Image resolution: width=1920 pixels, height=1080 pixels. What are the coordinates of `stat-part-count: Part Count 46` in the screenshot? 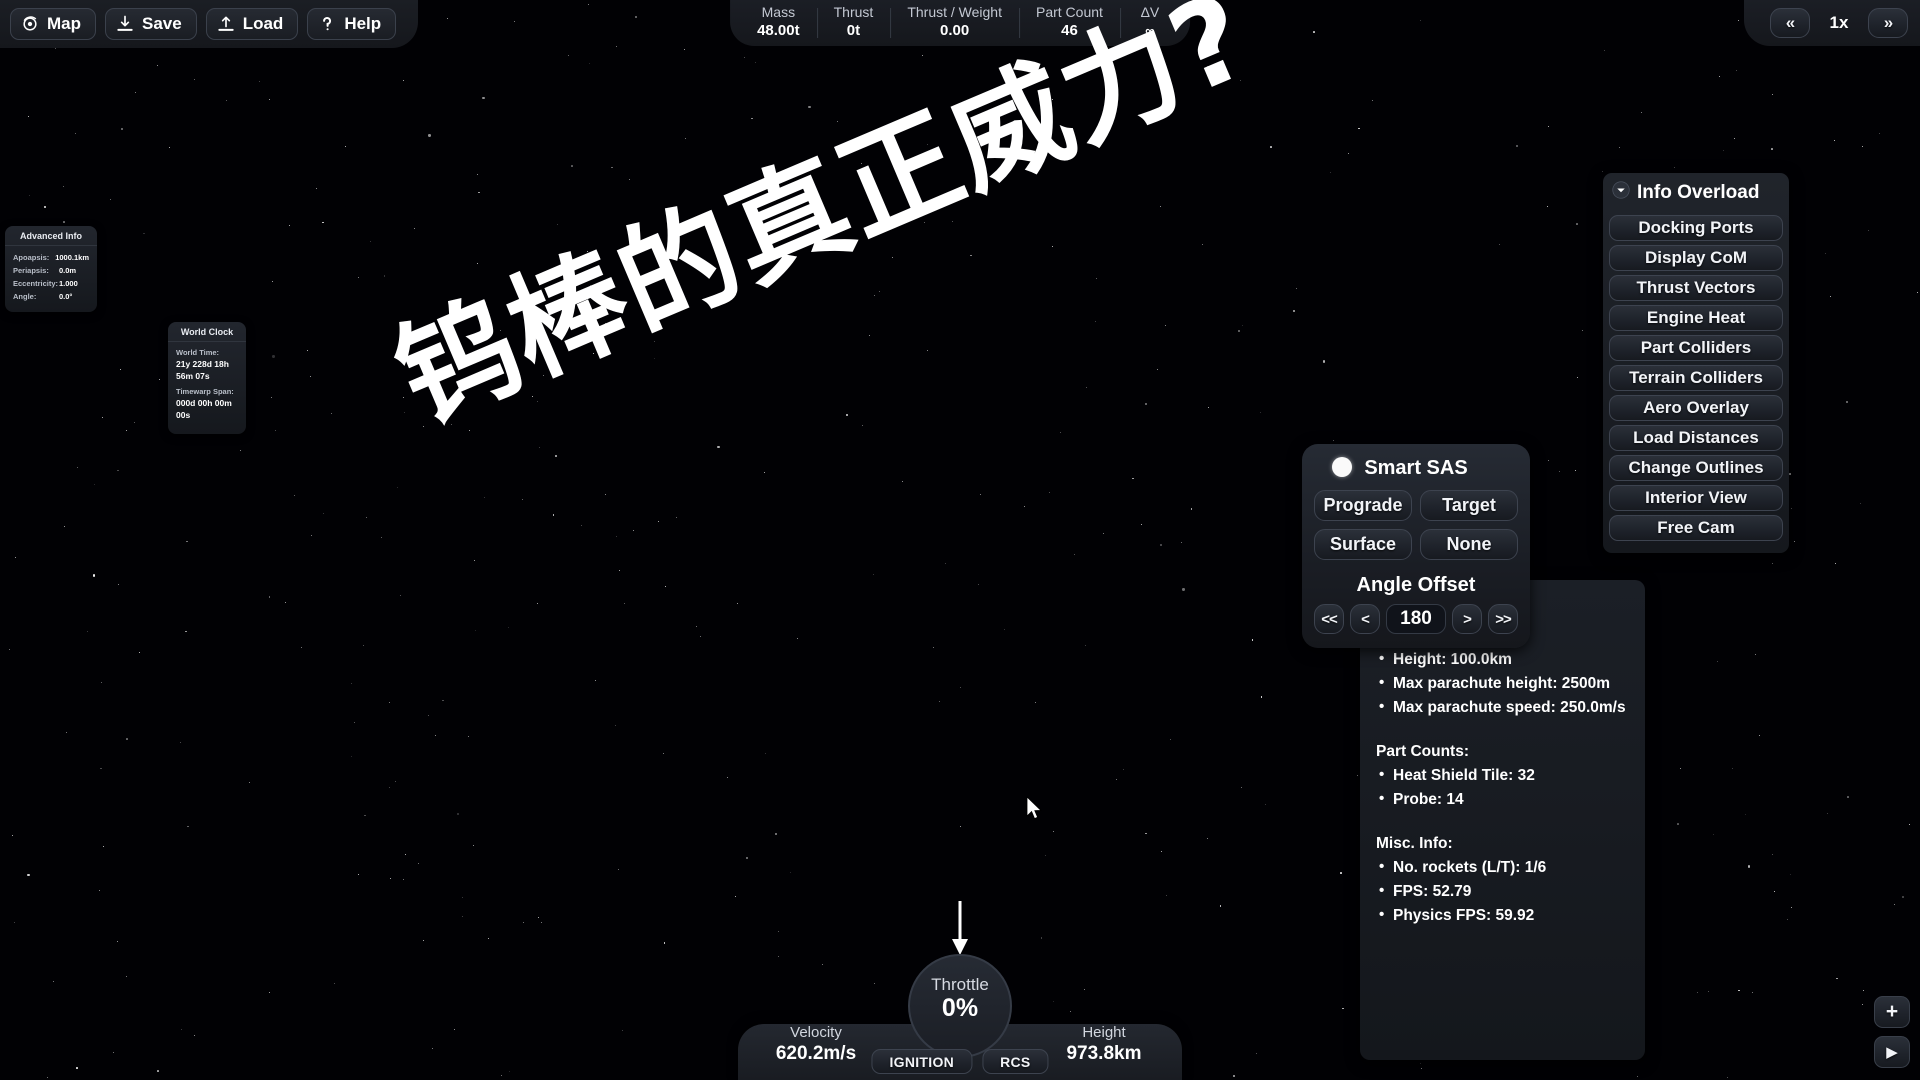 It's located at (1069, 23).